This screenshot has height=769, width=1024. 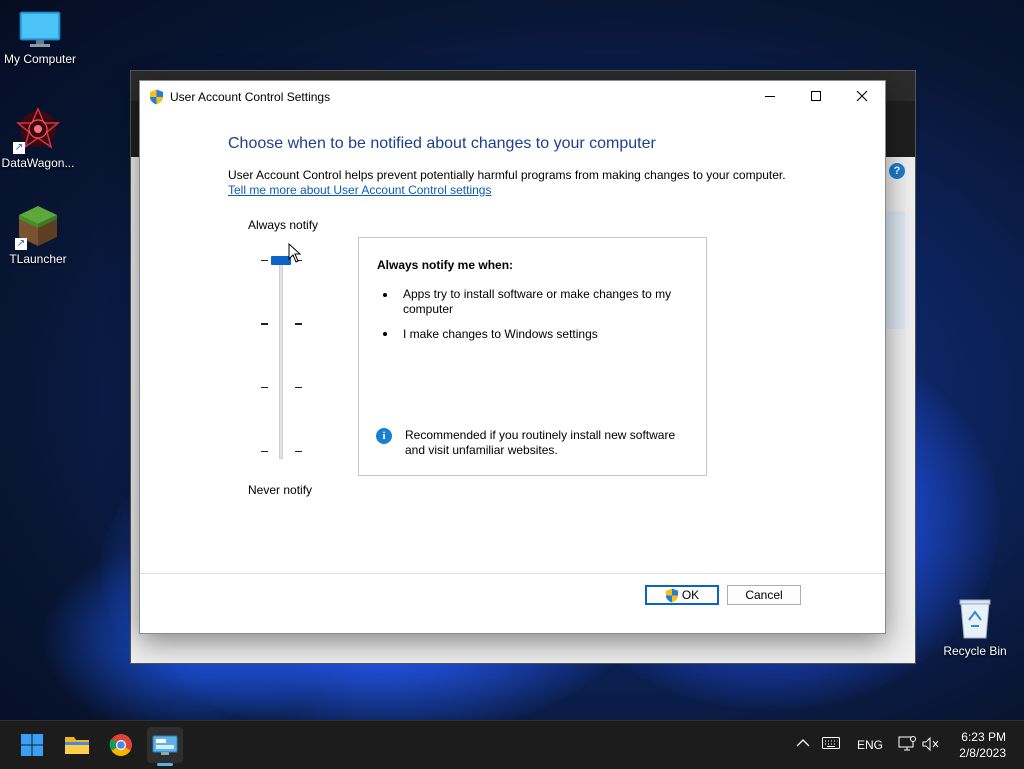 What do you see at coordinates (445, 265) in the screenshot?
I see `info-panel-title: Always notify me when:` at bounding box center [445, 265].